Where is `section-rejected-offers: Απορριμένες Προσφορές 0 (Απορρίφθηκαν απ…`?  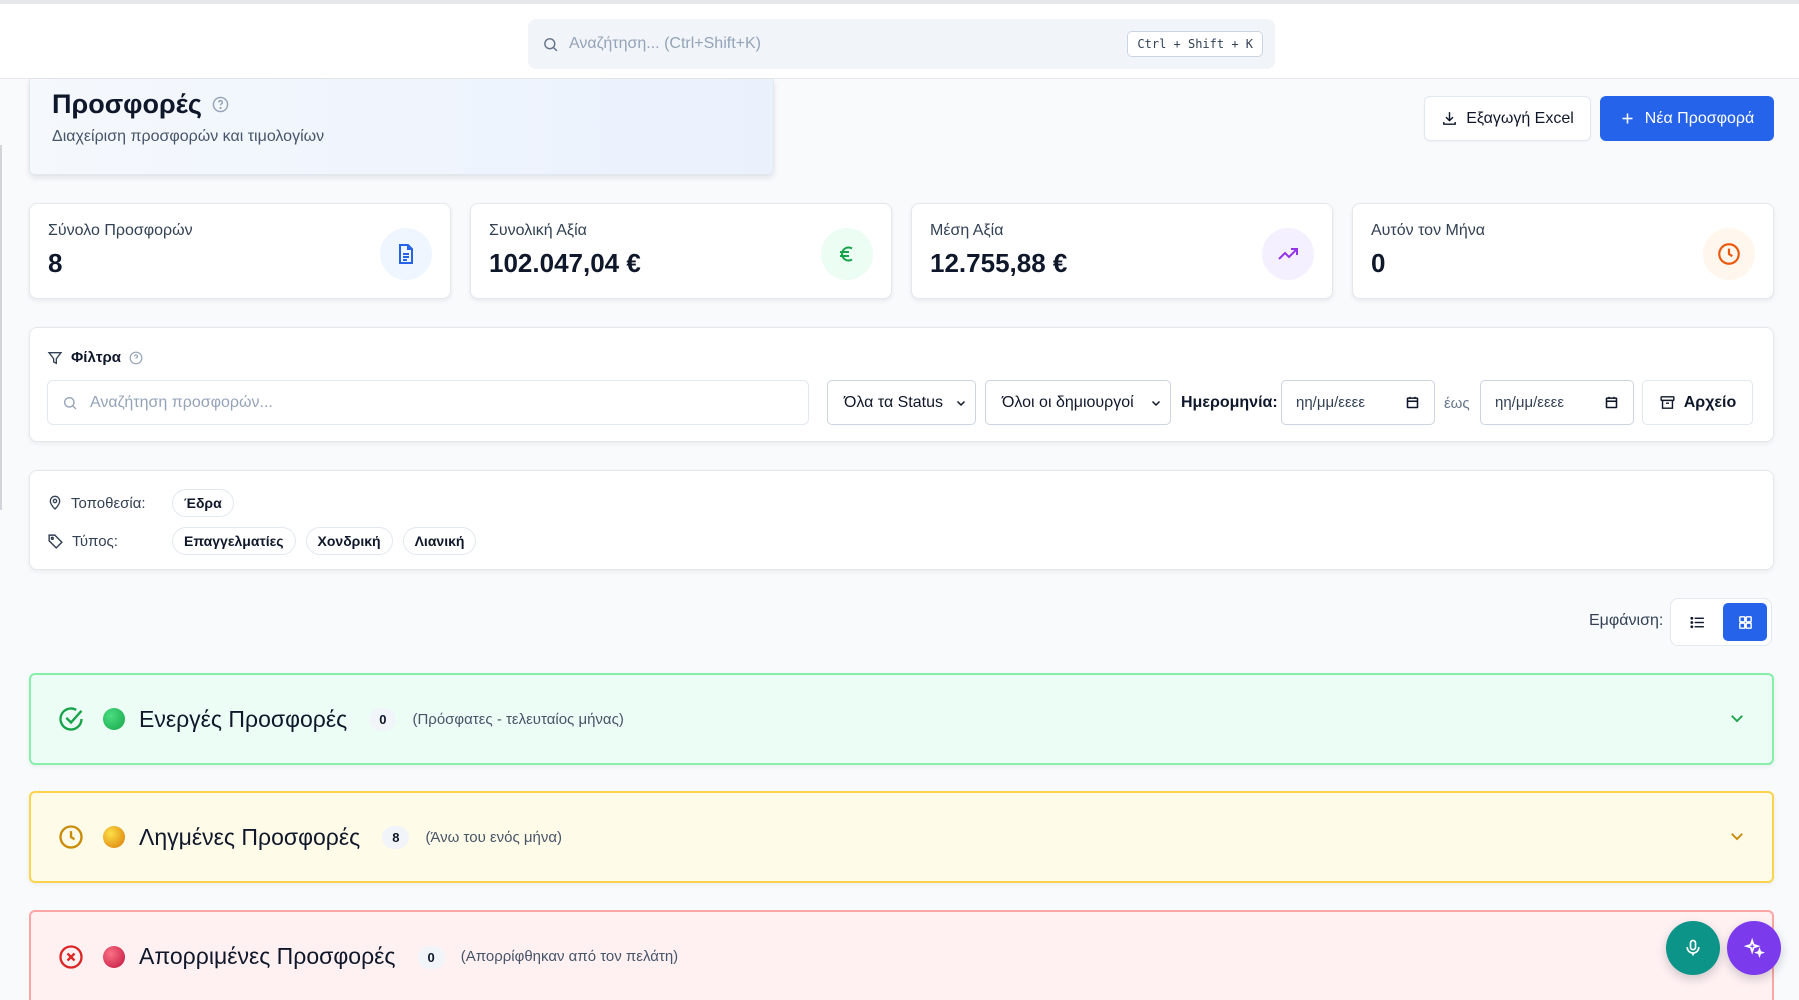 section-rejected-offers: Απορριμένες Προσφορές 0 (Απορρίφθηκαν απ… is located at coordinates (901, 955).